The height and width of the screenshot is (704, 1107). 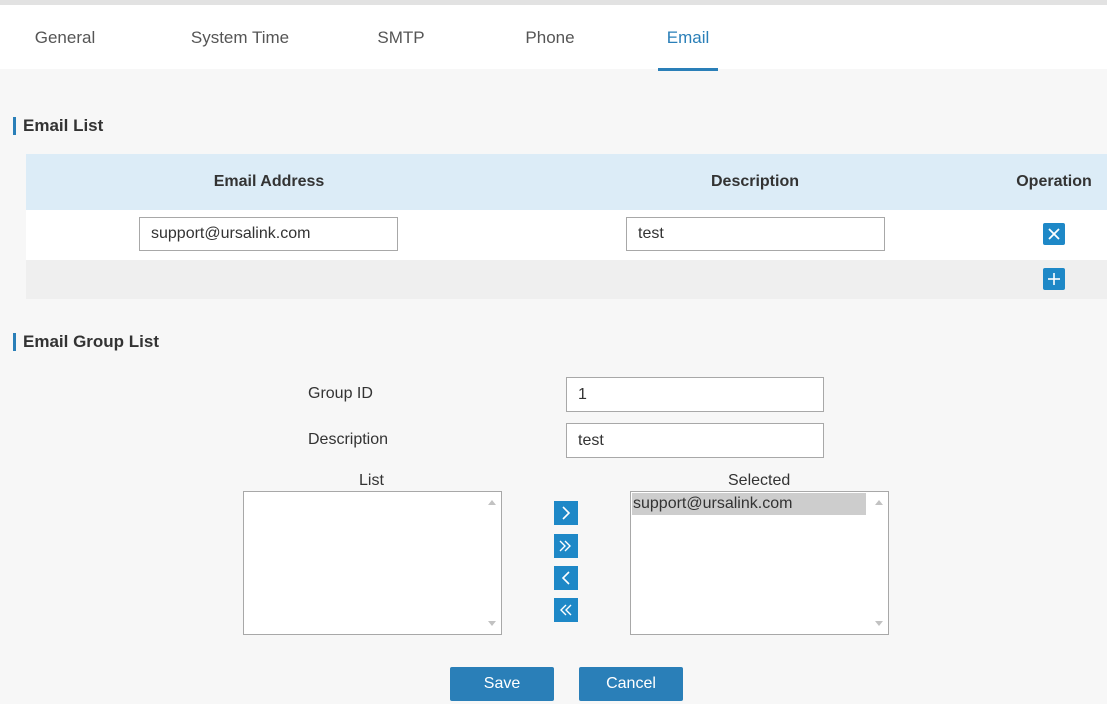 I want to click on tab-email: Email, so click(x=688, y=37).